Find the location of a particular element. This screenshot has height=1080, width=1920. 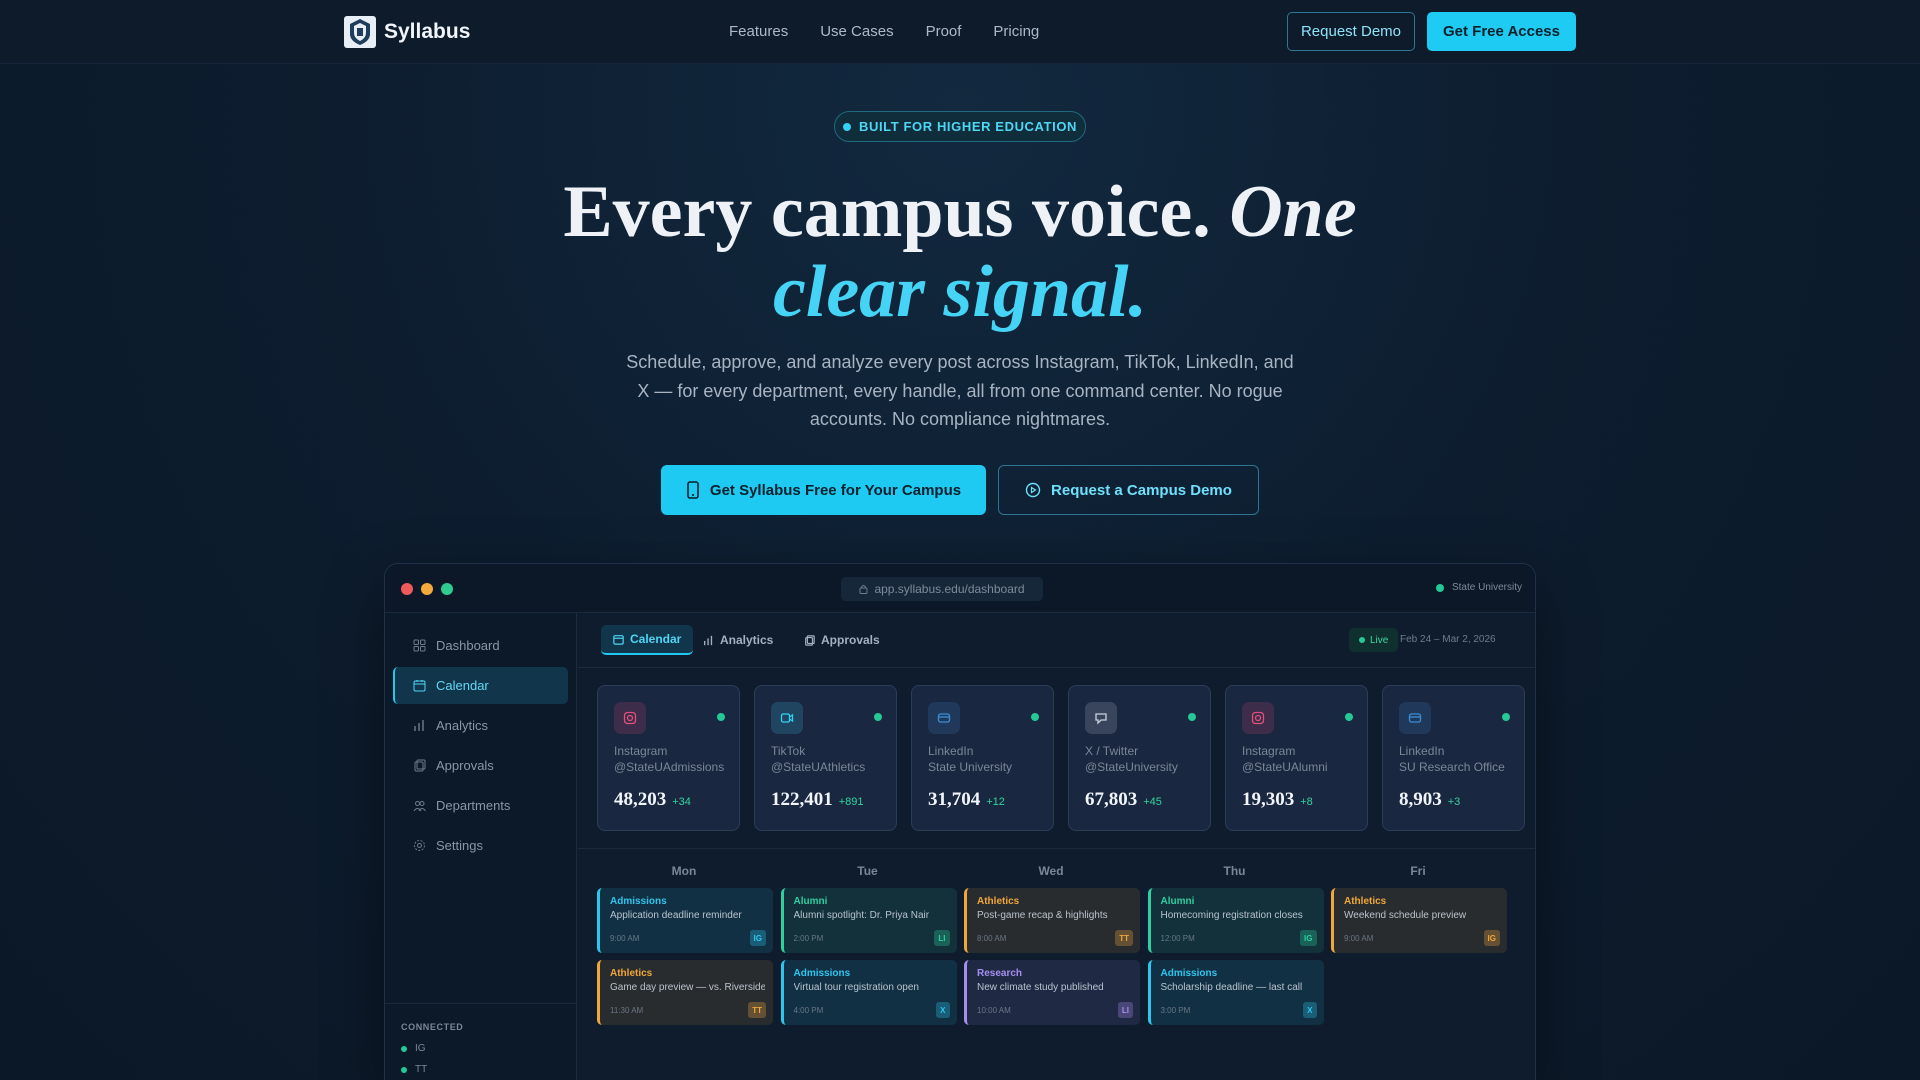

request-campus-demo-button: Request a Campus Demo is located at coordinates (1128, 490).